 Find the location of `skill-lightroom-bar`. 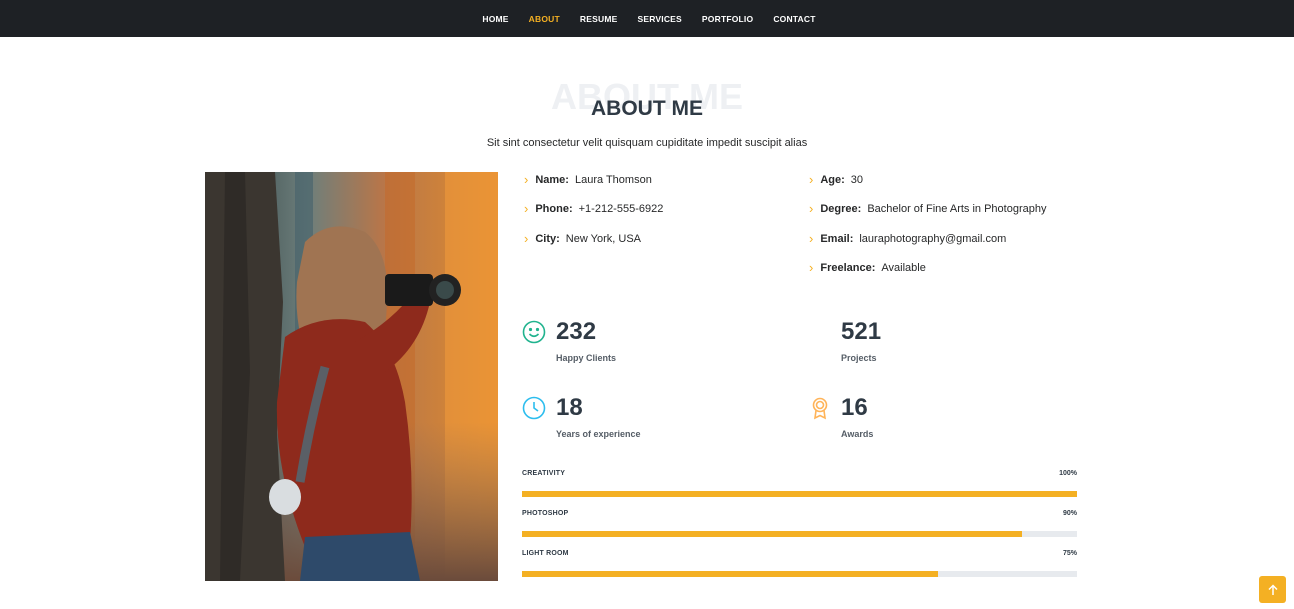

skill-lightroom-bar is located at coordinates (799, 574).